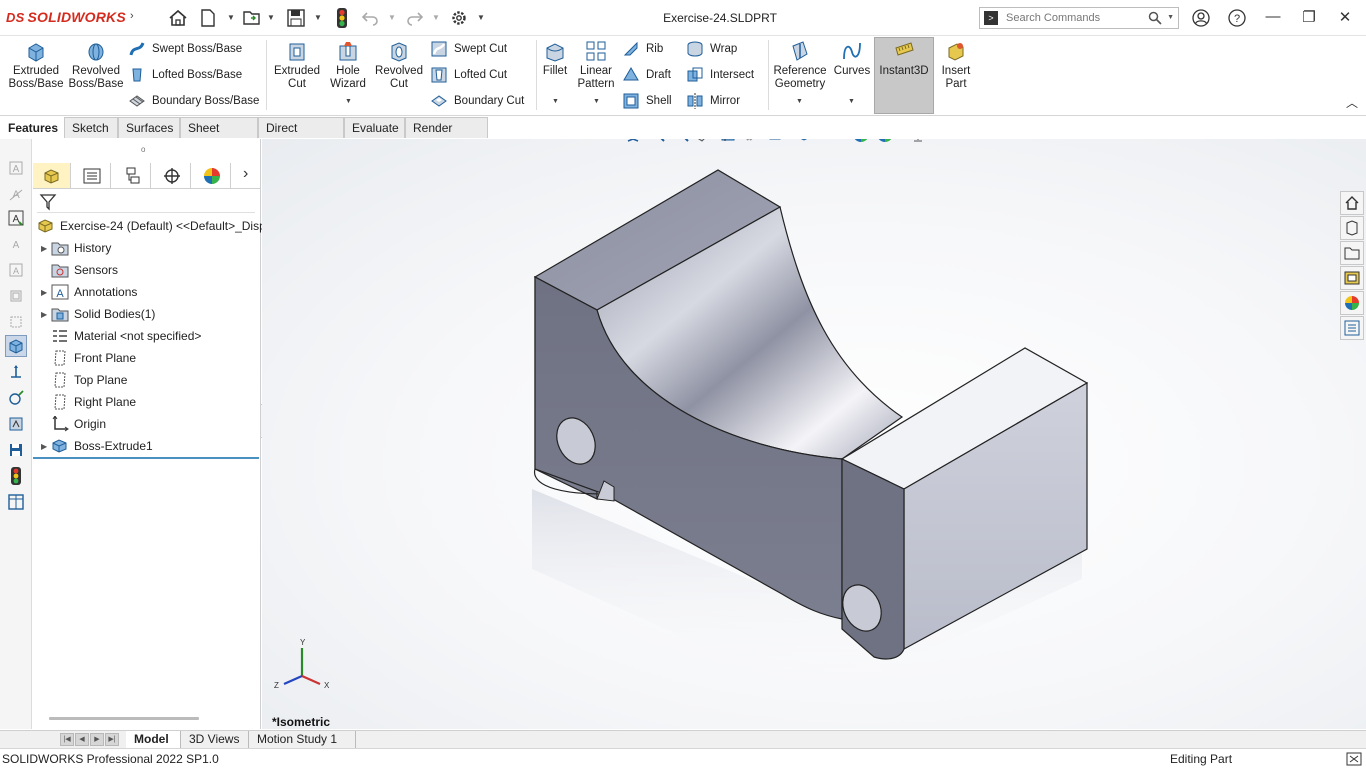 This screenshot has width=1366, height=768. I want to click on view-orientation-cube-icon, so click(16, 346).